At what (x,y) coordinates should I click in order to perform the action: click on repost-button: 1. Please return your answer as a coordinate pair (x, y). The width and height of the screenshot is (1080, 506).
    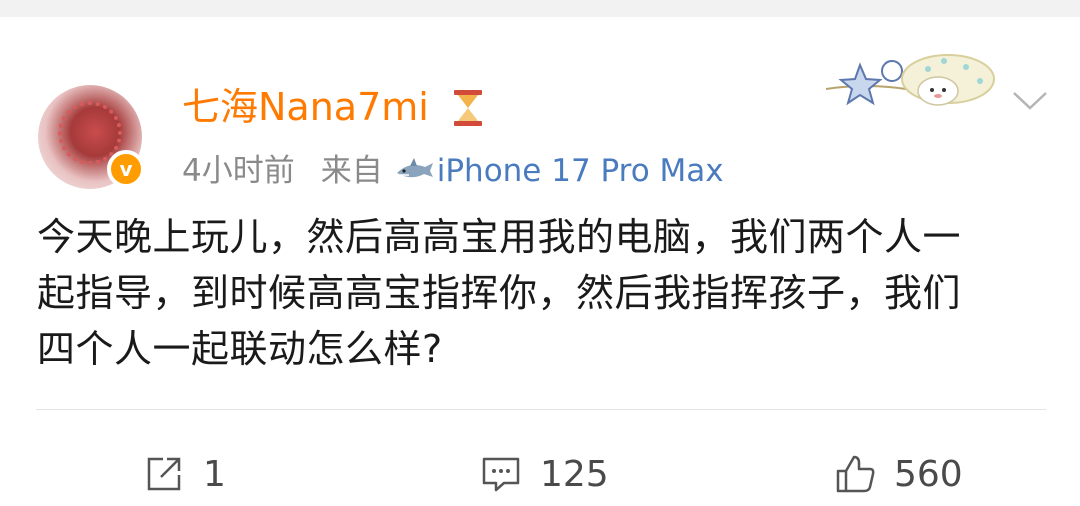
    Looking at the image, I should click on (184, 474).